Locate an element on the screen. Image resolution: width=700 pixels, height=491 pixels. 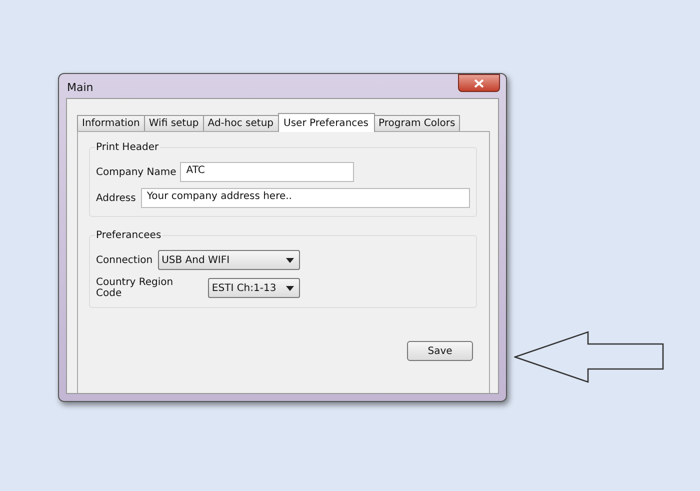
group-title: Print Header is located at coordinates (127, 147).